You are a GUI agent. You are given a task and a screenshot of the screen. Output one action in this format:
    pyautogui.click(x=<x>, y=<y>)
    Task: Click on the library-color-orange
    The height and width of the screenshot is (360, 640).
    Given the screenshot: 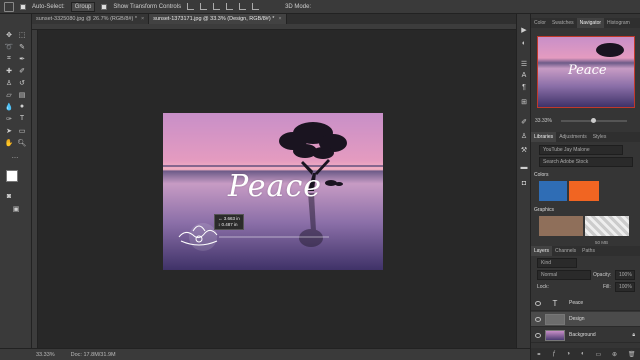 What is the action you would take?
    pyautogui.click(x=584, y=191)
    